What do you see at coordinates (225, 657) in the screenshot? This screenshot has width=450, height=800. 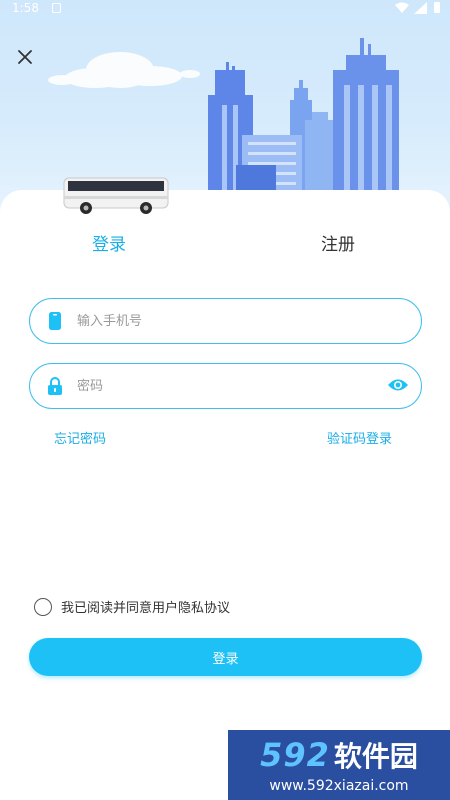 I see `login-button: 登录` at bounding box center [225, 657].